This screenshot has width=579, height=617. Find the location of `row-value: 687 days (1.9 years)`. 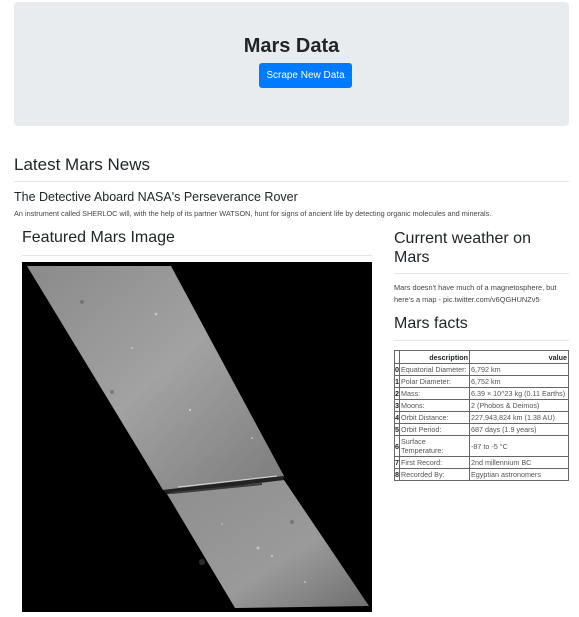

row-value: 687 days (1.9 years) is located at coordinates (519, 429).